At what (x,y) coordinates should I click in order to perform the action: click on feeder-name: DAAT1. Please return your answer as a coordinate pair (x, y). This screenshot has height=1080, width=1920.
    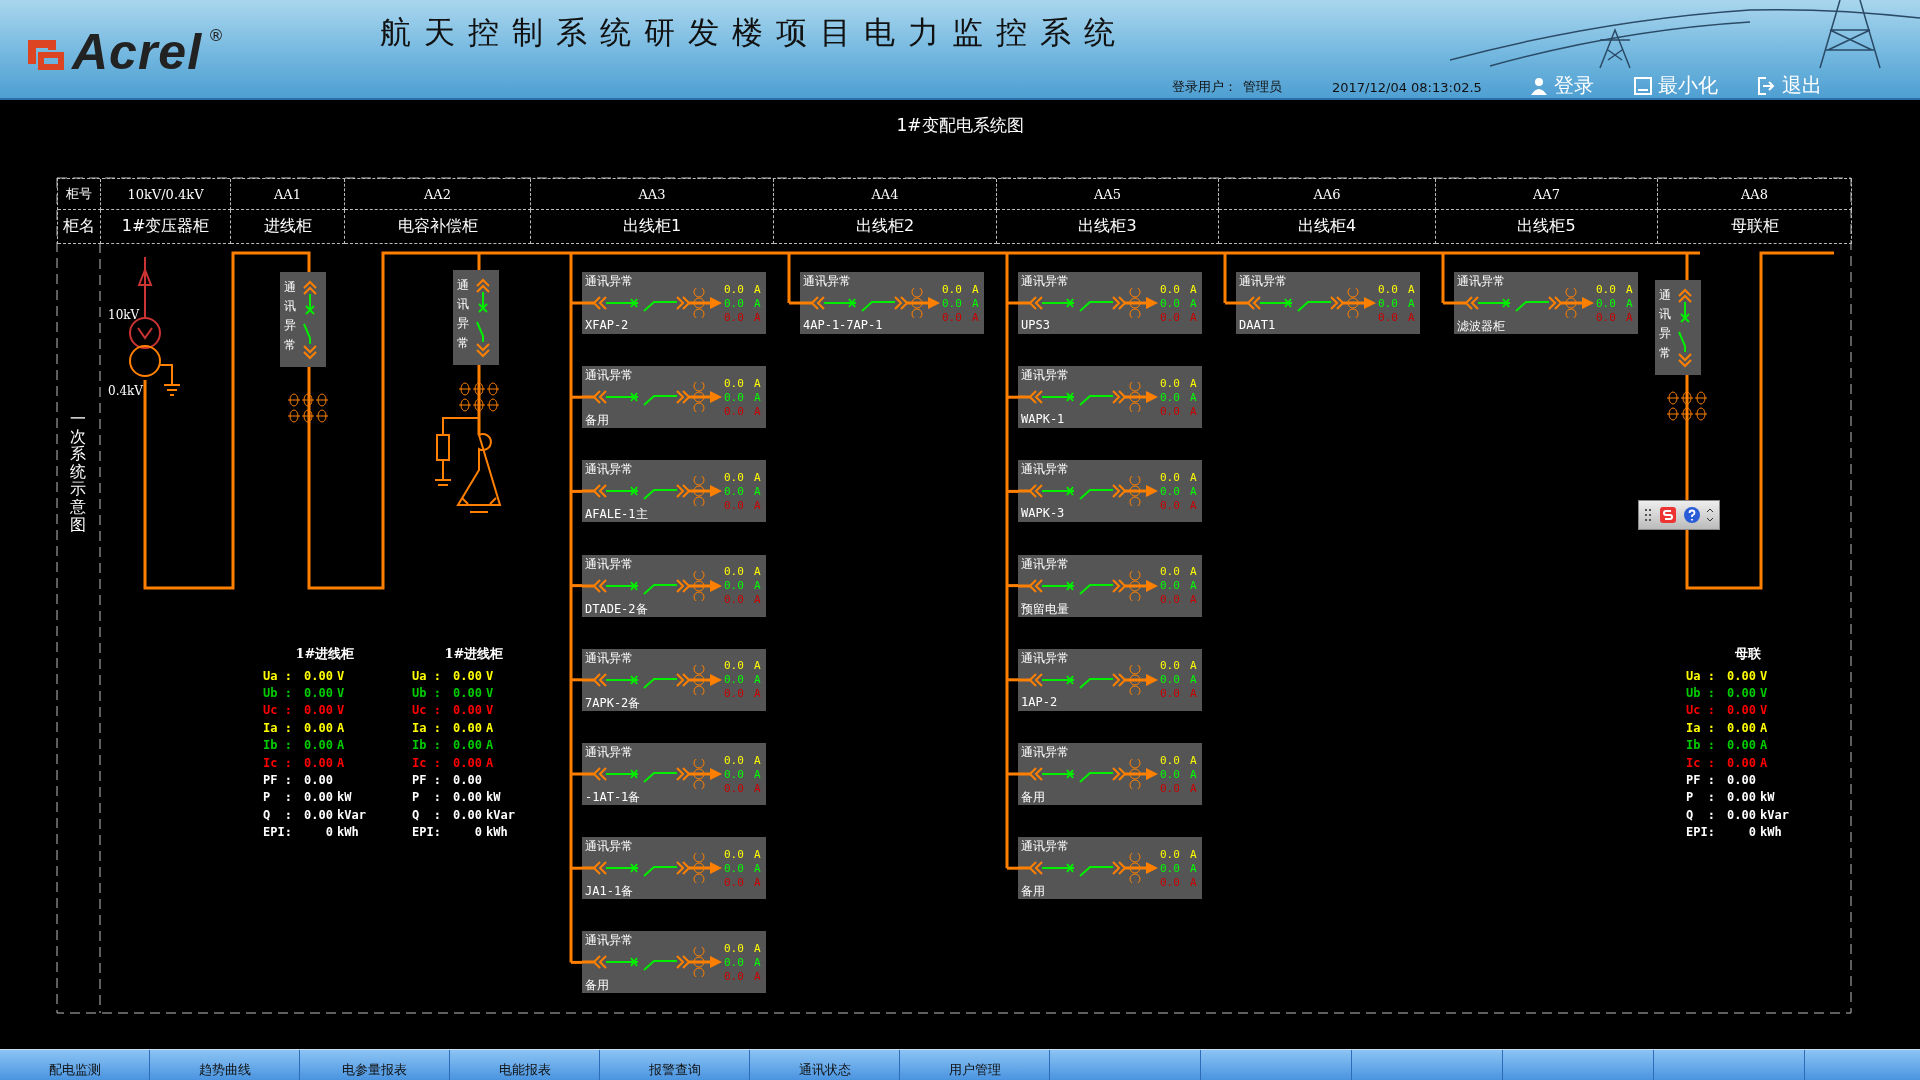
    Looking at the image, I should click on (1257, 326).